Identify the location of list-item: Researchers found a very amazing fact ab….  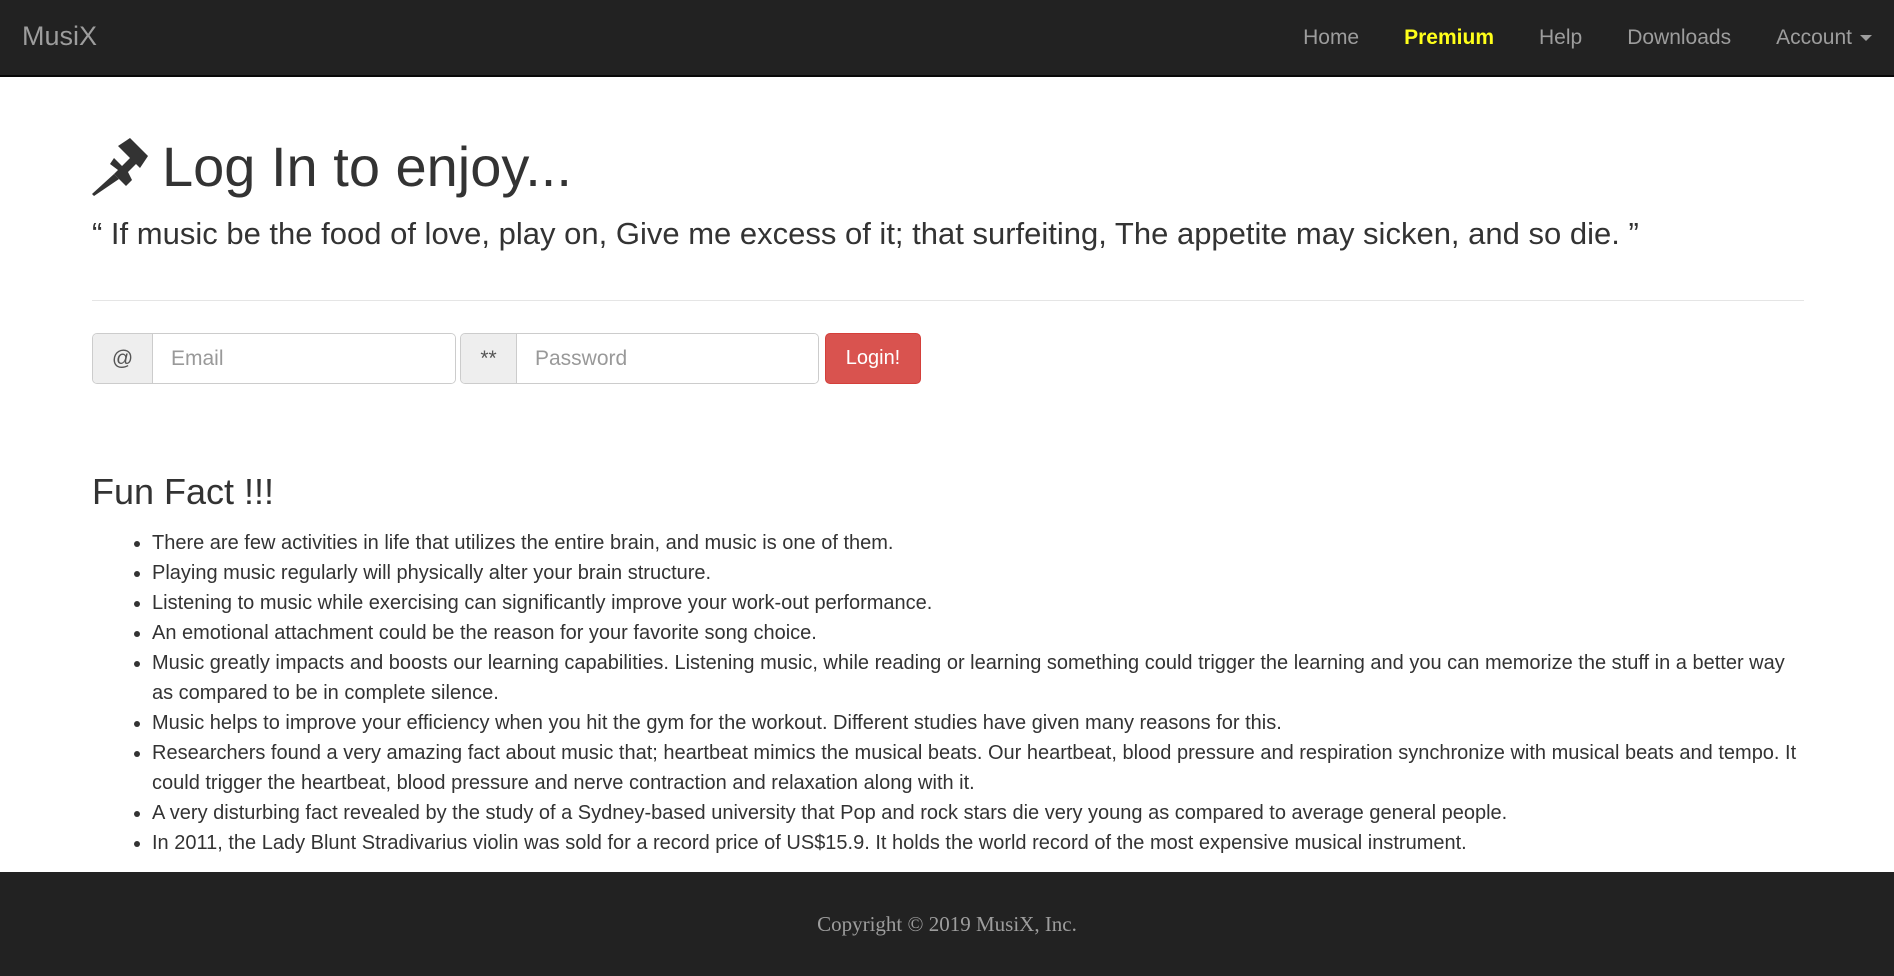
(979, 768).